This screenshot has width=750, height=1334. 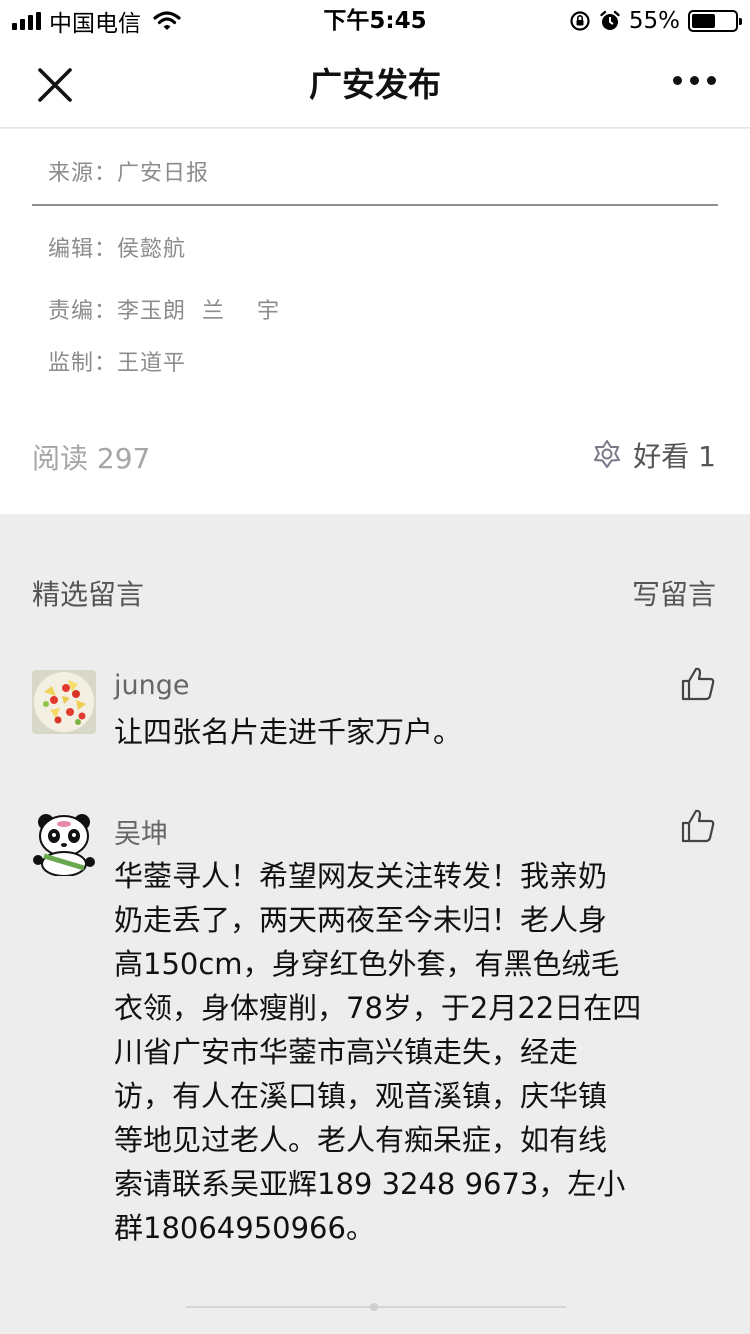 I want to click on comment-author: junge, so click(x=152, y=685).